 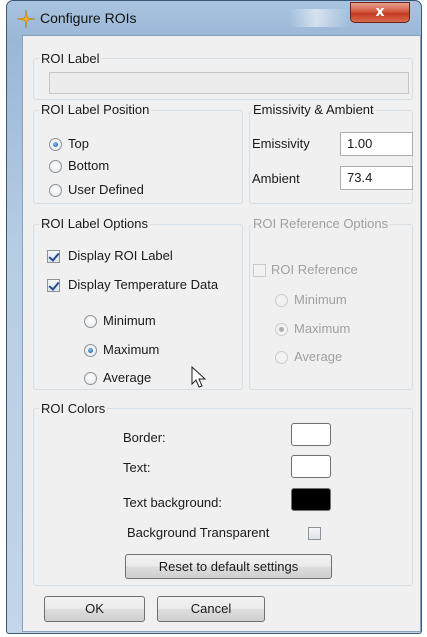 What do you see at coordinates (281, 300) in the screenshot?
I see `reference-minimum-radio` at bounding box center [281, 300].